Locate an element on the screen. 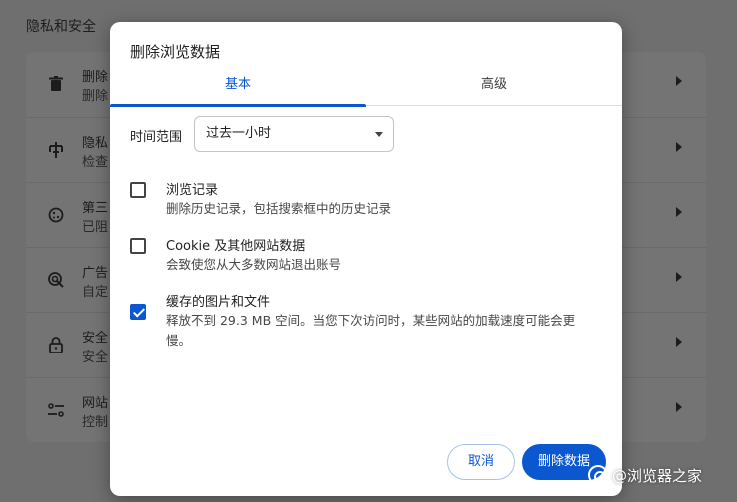 Image resolution: width=737 pixels, height=502 pixels. option-description: 释放不到 29.3 MB 空间。当您下次访问时，某些网站的加载速度可能会更慢。 is located at coordinates (371, 330).